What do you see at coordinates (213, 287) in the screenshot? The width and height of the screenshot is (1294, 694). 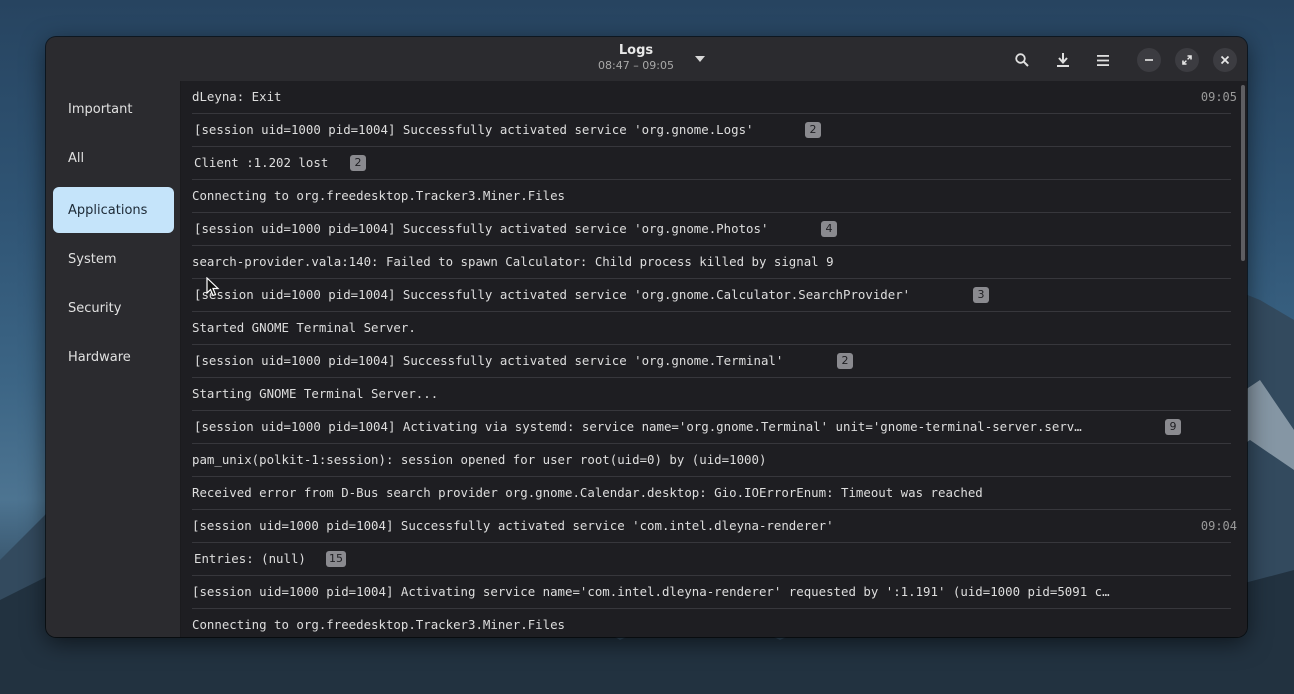 I see `mouse-pointer-icon` at bounding box center [213, 287].